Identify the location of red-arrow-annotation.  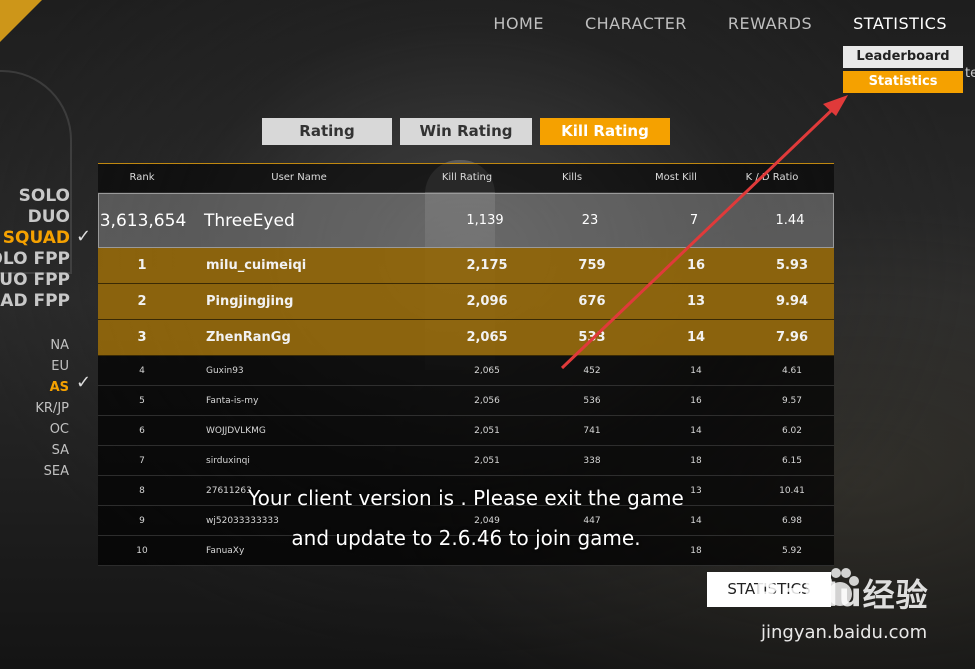
(704, 232).